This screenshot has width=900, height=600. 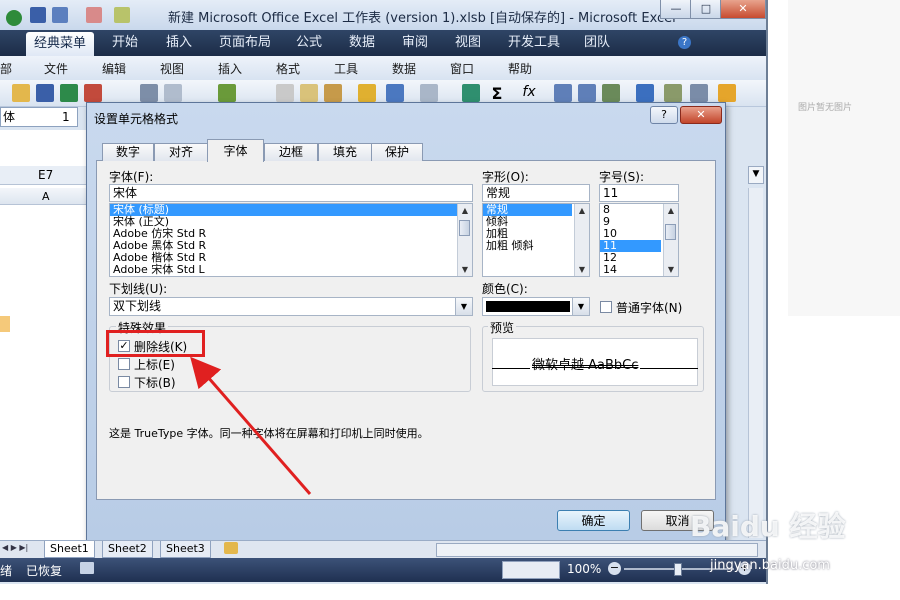 I want to click on baidu-watermark-url: jingyan.baidu.com, so click(x=770, y=565).